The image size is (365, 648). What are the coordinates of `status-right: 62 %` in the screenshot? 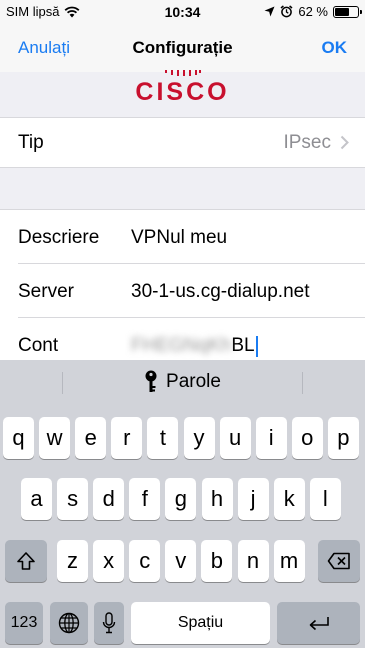 It's located at (313, 11).